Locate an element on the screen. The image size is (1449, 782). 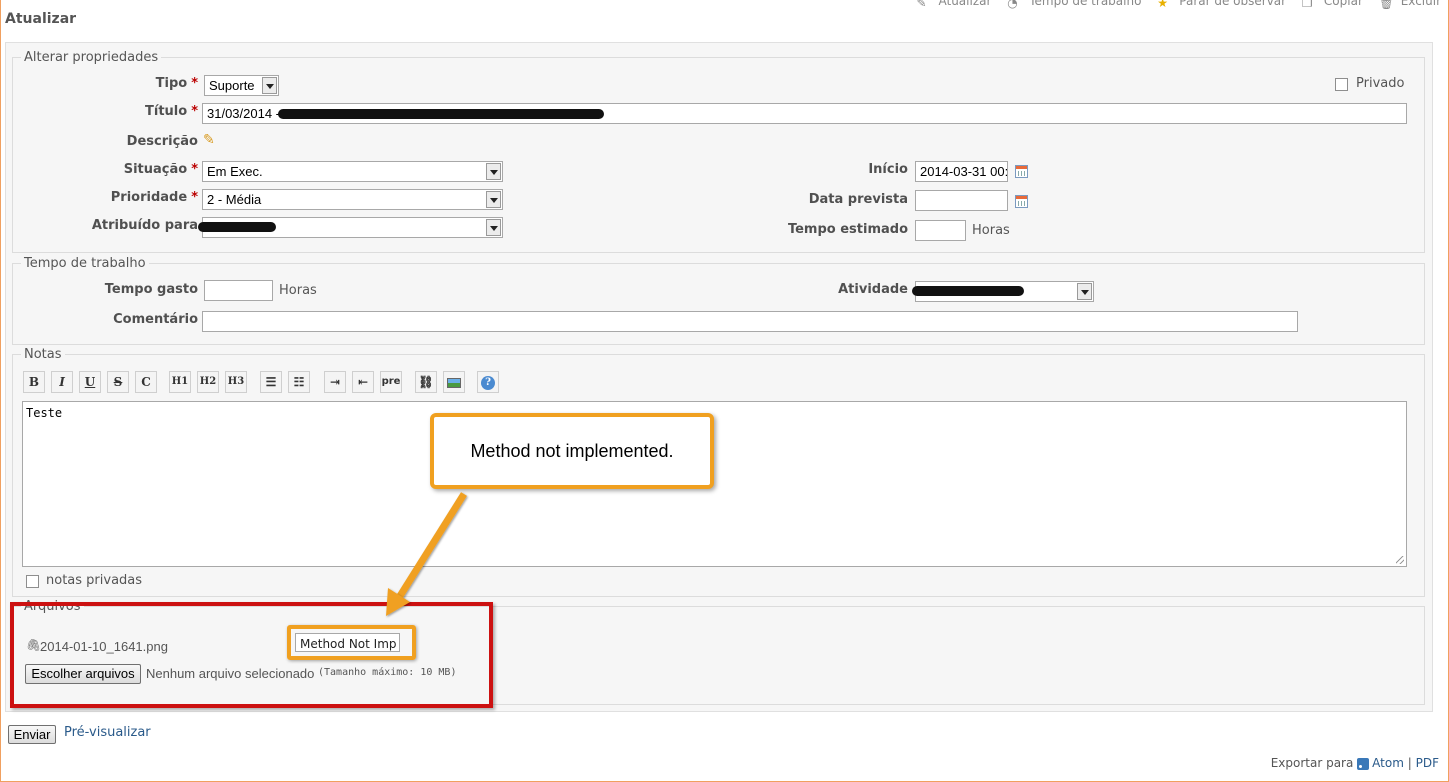
pencil-icon: ✎ is located at coordinates (921, 5).